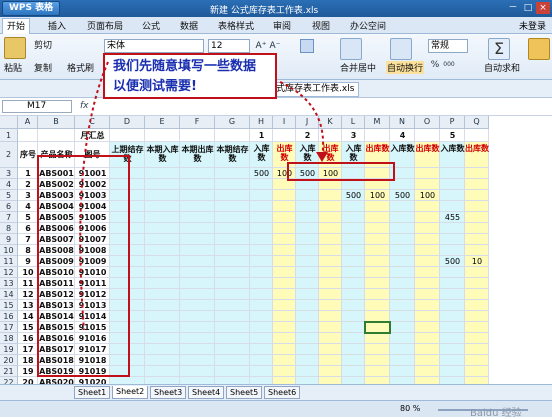 Image resolution: width=552 pixels, height=419 pixels. Describe the element at coordinates (410, 408) in the screenshot. I see `zoom-level: 80 %` at that location.